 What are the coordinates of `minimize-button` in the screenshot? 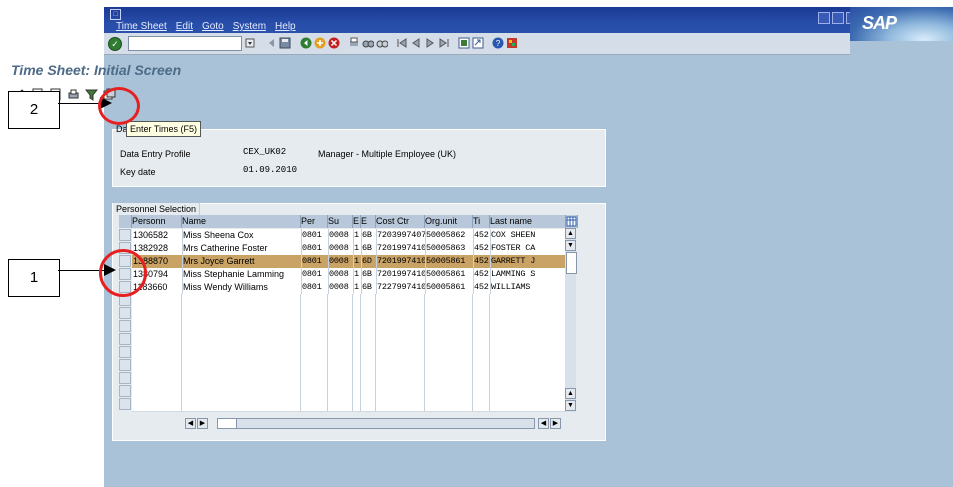 It's located at (824, 18).